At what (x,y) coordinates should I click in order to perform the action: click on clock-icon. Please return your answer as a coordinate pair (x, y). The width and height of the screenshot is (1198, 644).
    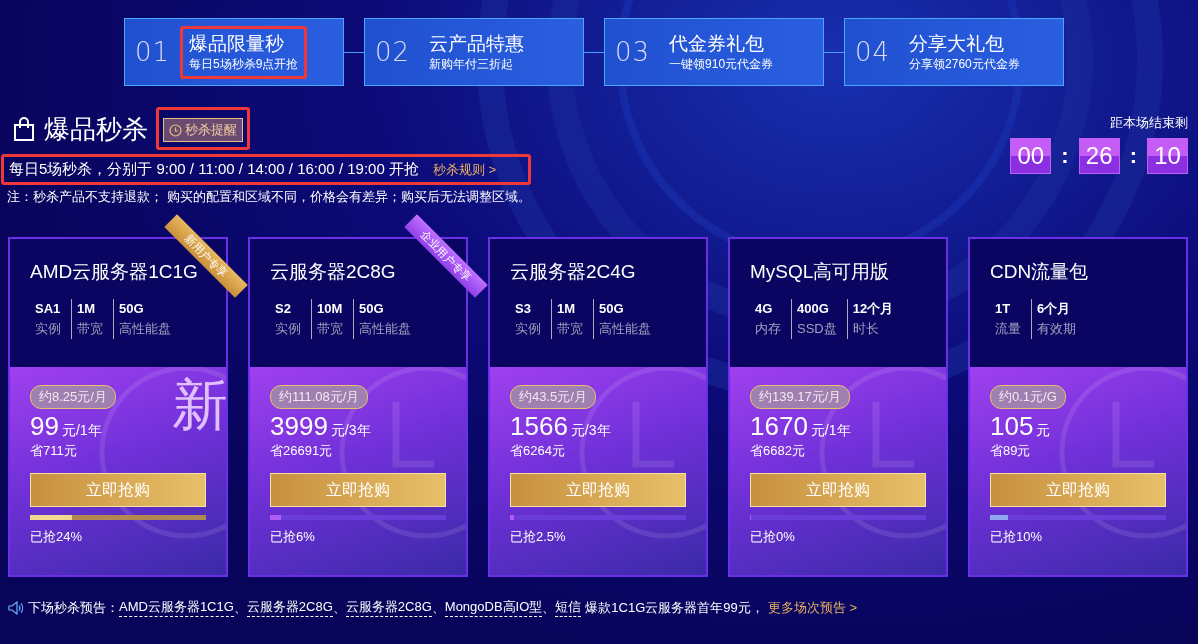
    Looking at the image, I should click on (175, 130).